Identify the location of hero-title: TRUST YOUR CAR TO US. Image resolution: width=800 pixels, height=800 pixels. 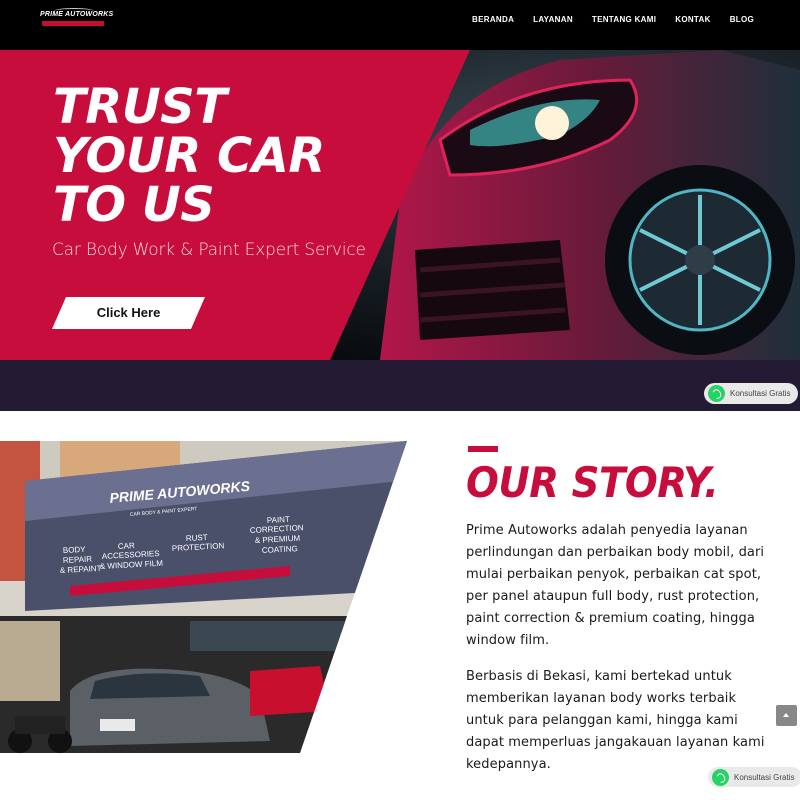
(218, 156).